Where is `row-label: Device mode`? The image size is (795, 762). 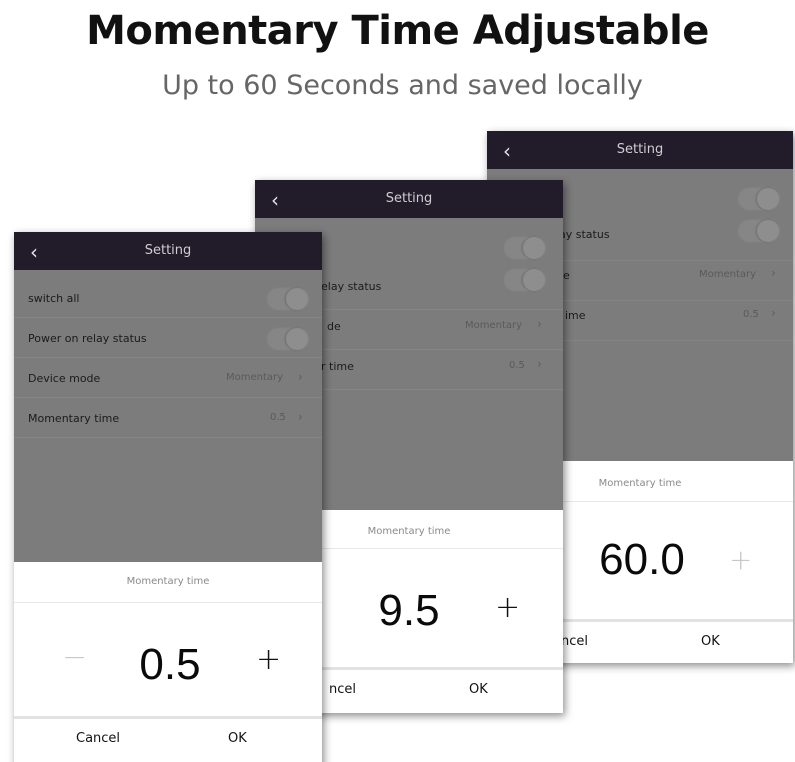
row-label: Device mode is located at coordinates (64, 378).